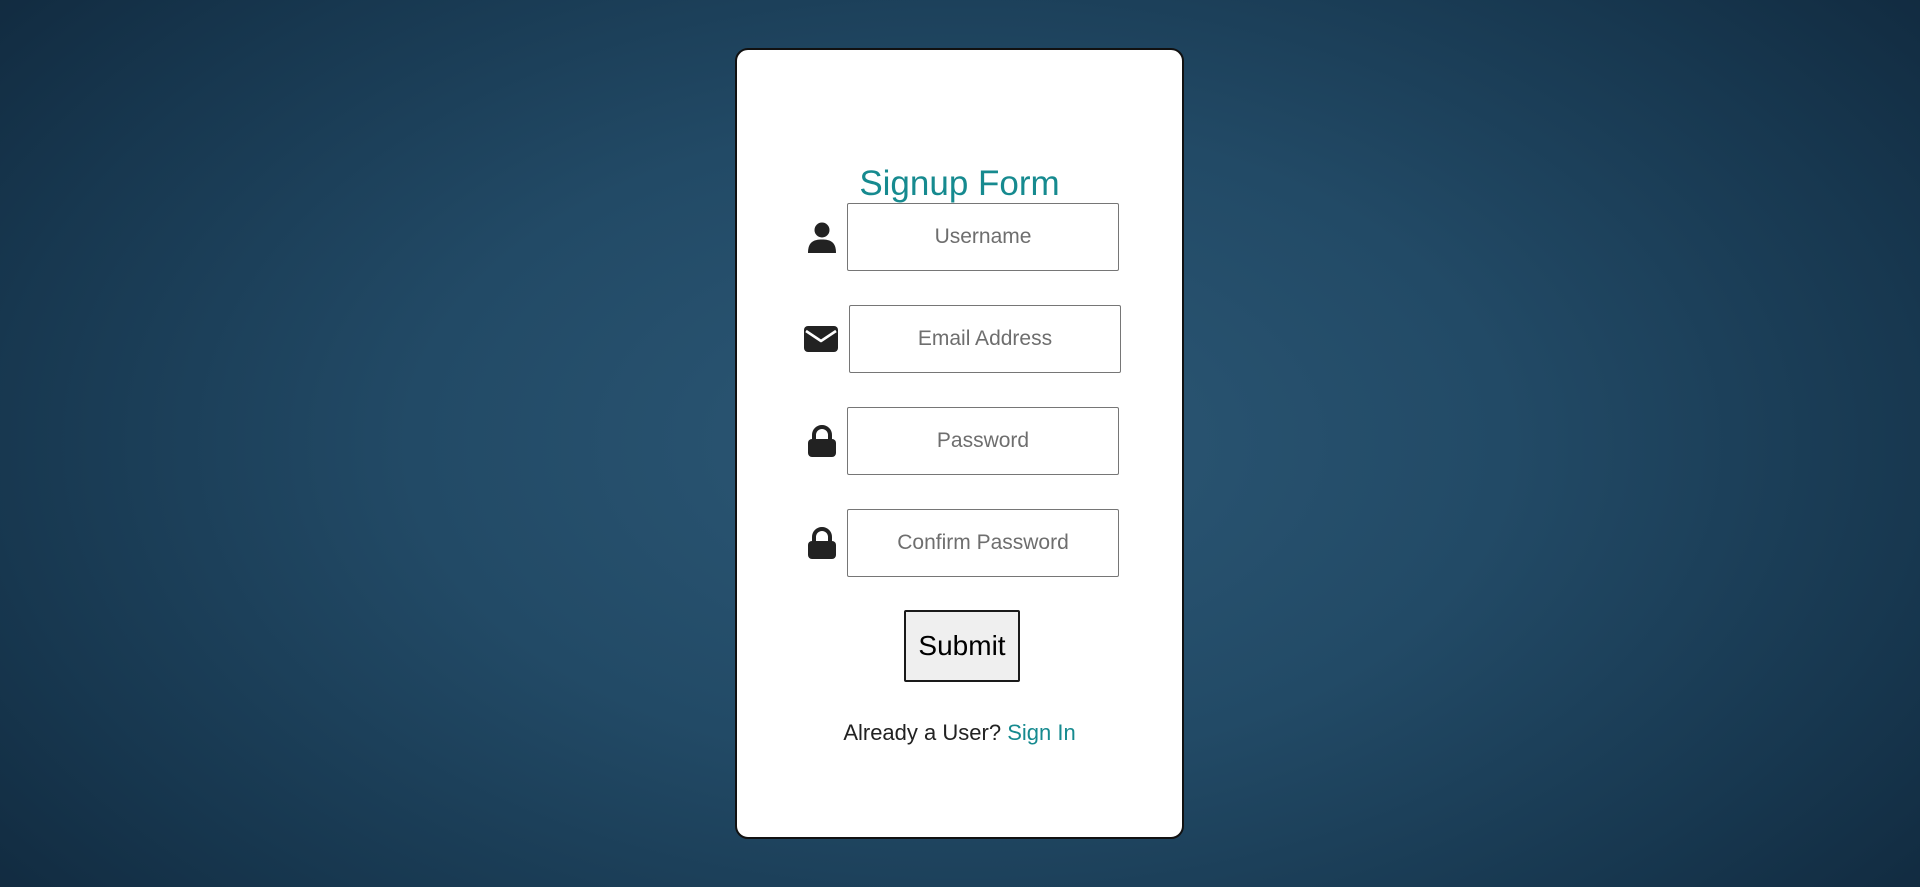 This screenshot has height=887, width=1920. Describe the element at coordinates (962, 646) in the screenshot. I see `submit-button: Submit` at that location.